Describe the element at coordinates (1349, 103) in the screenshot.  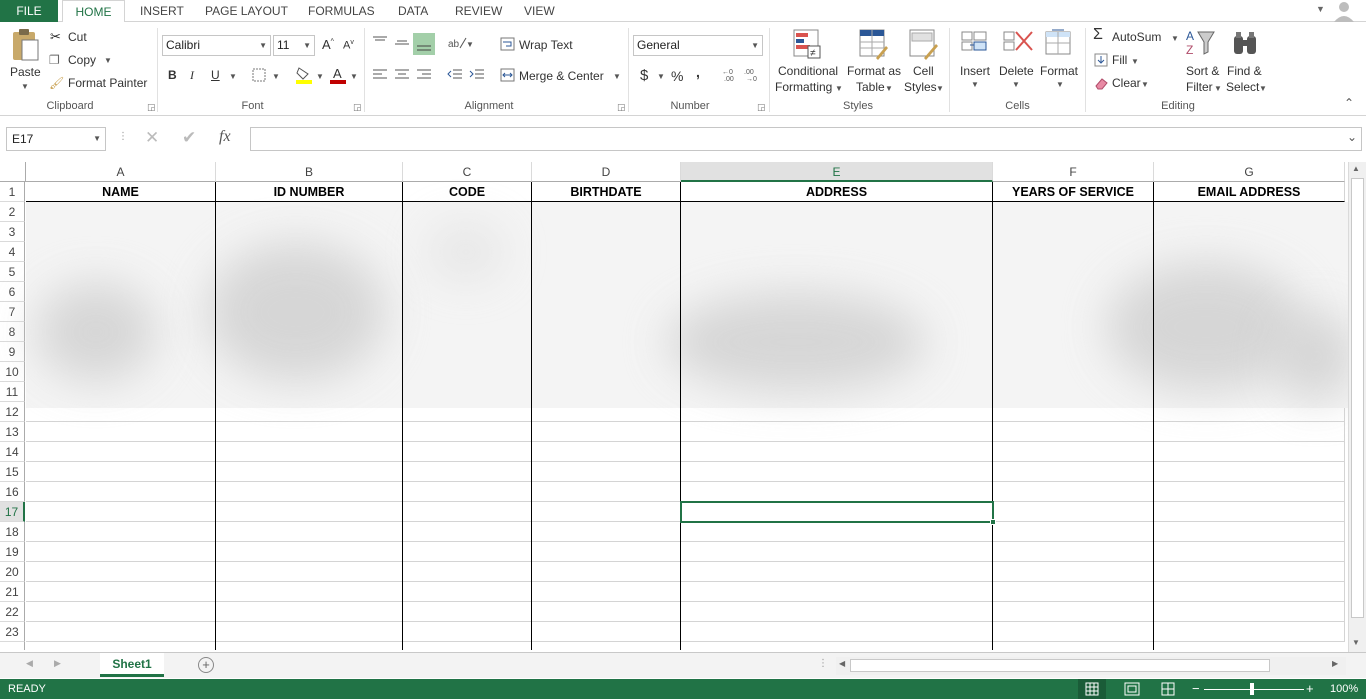
I see `collapse-ribbon-icon: ⌃` at that location.